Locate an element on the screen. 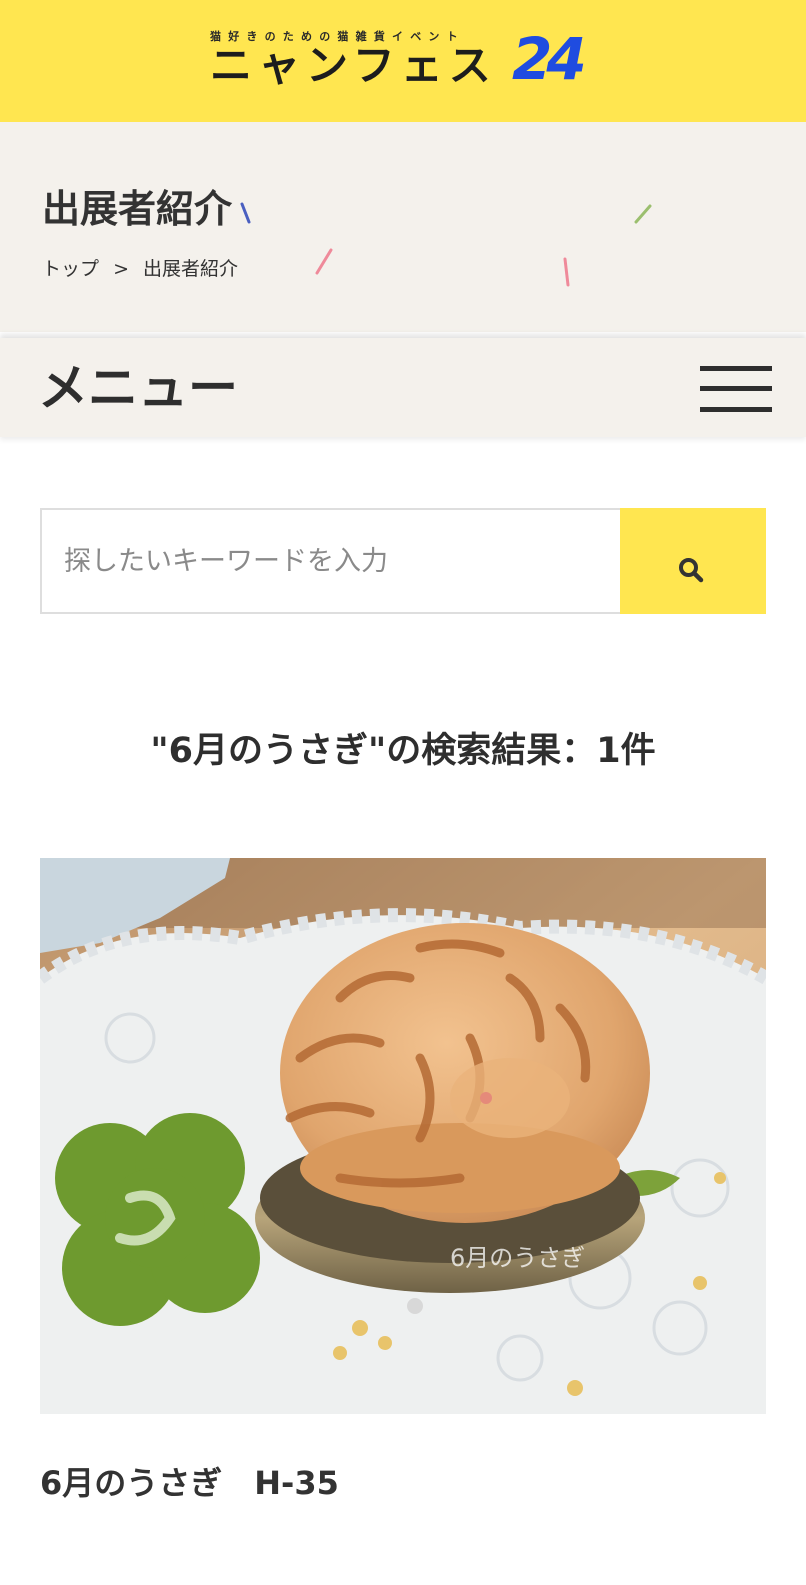  menu-label: メニュー is located at coordinates (138, 388).